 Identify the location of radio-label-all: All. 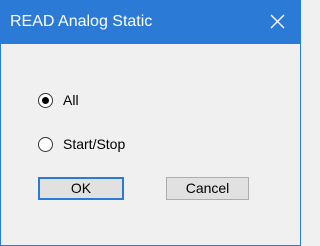
(71, 100).